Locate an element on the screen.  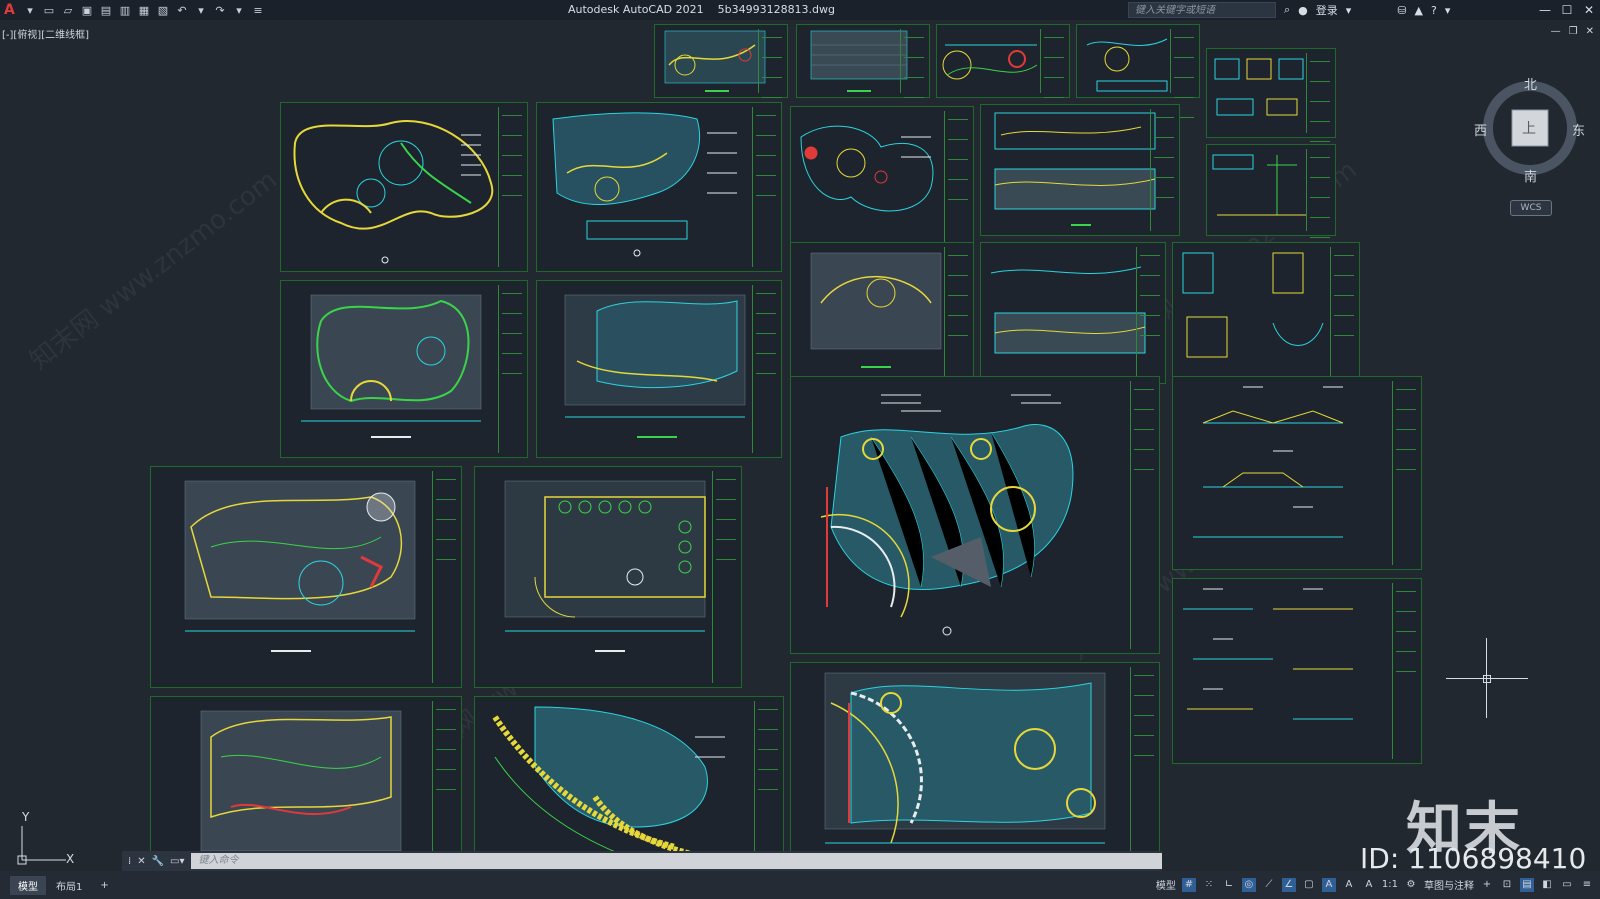
save-as-icon: ▤ is located at coordinates (106, 10).